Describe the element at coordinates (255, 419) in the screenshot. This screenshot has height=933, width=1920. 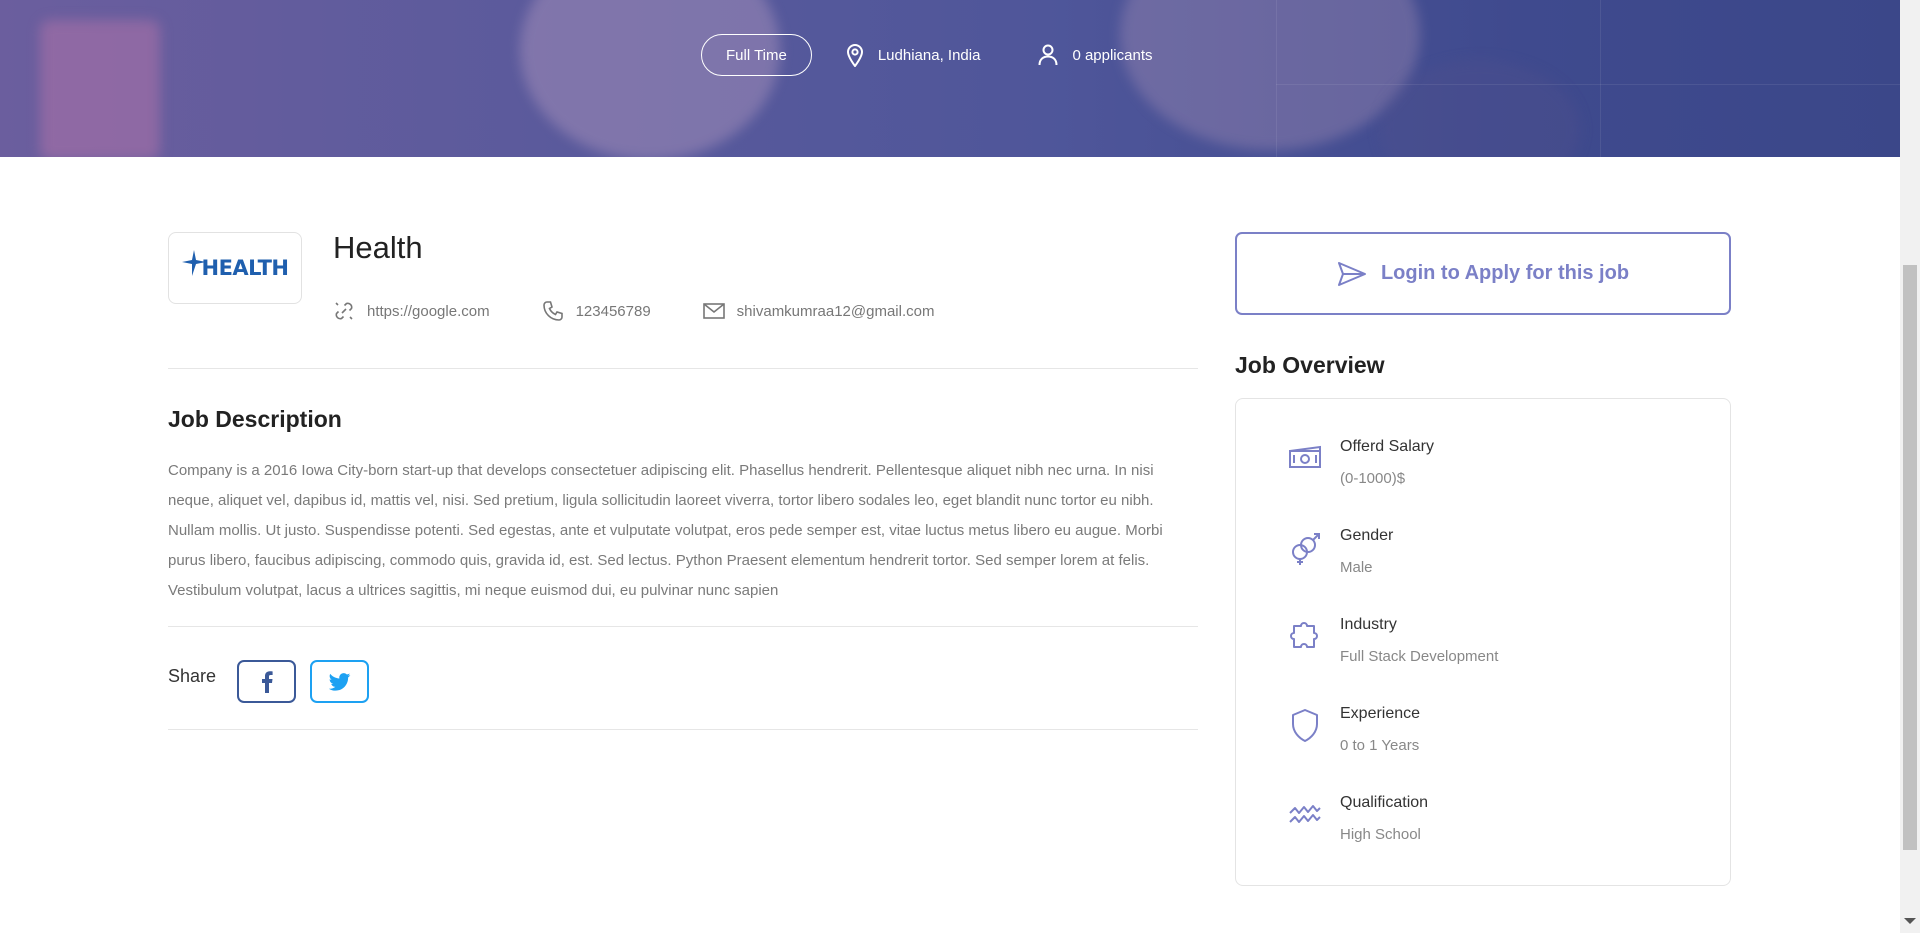
I see `job-description-title: Job Description` at that location.